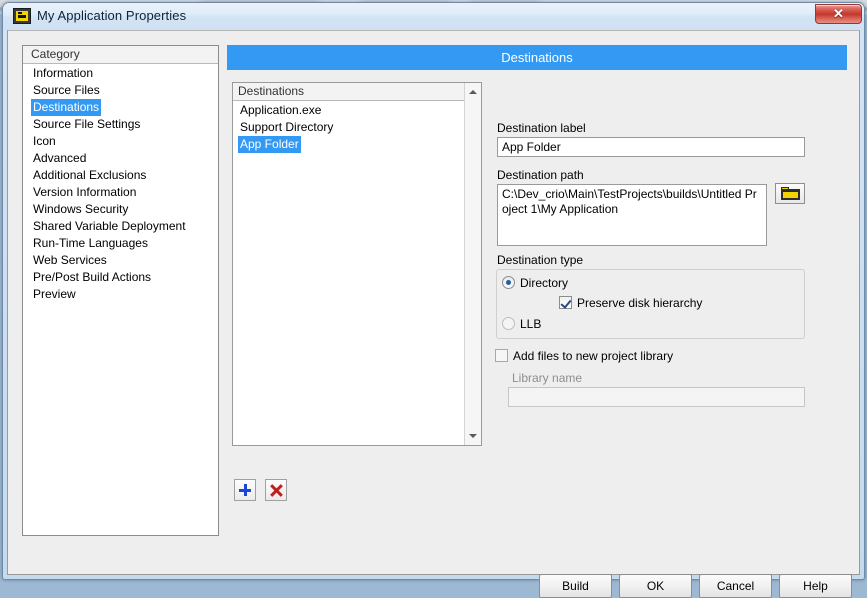 The width and height of the screenshot is (867, 598). What do you see at coordinates (245, 490) in the screenshot?
I see `add-destination-button` at bounding box center [245, 490].